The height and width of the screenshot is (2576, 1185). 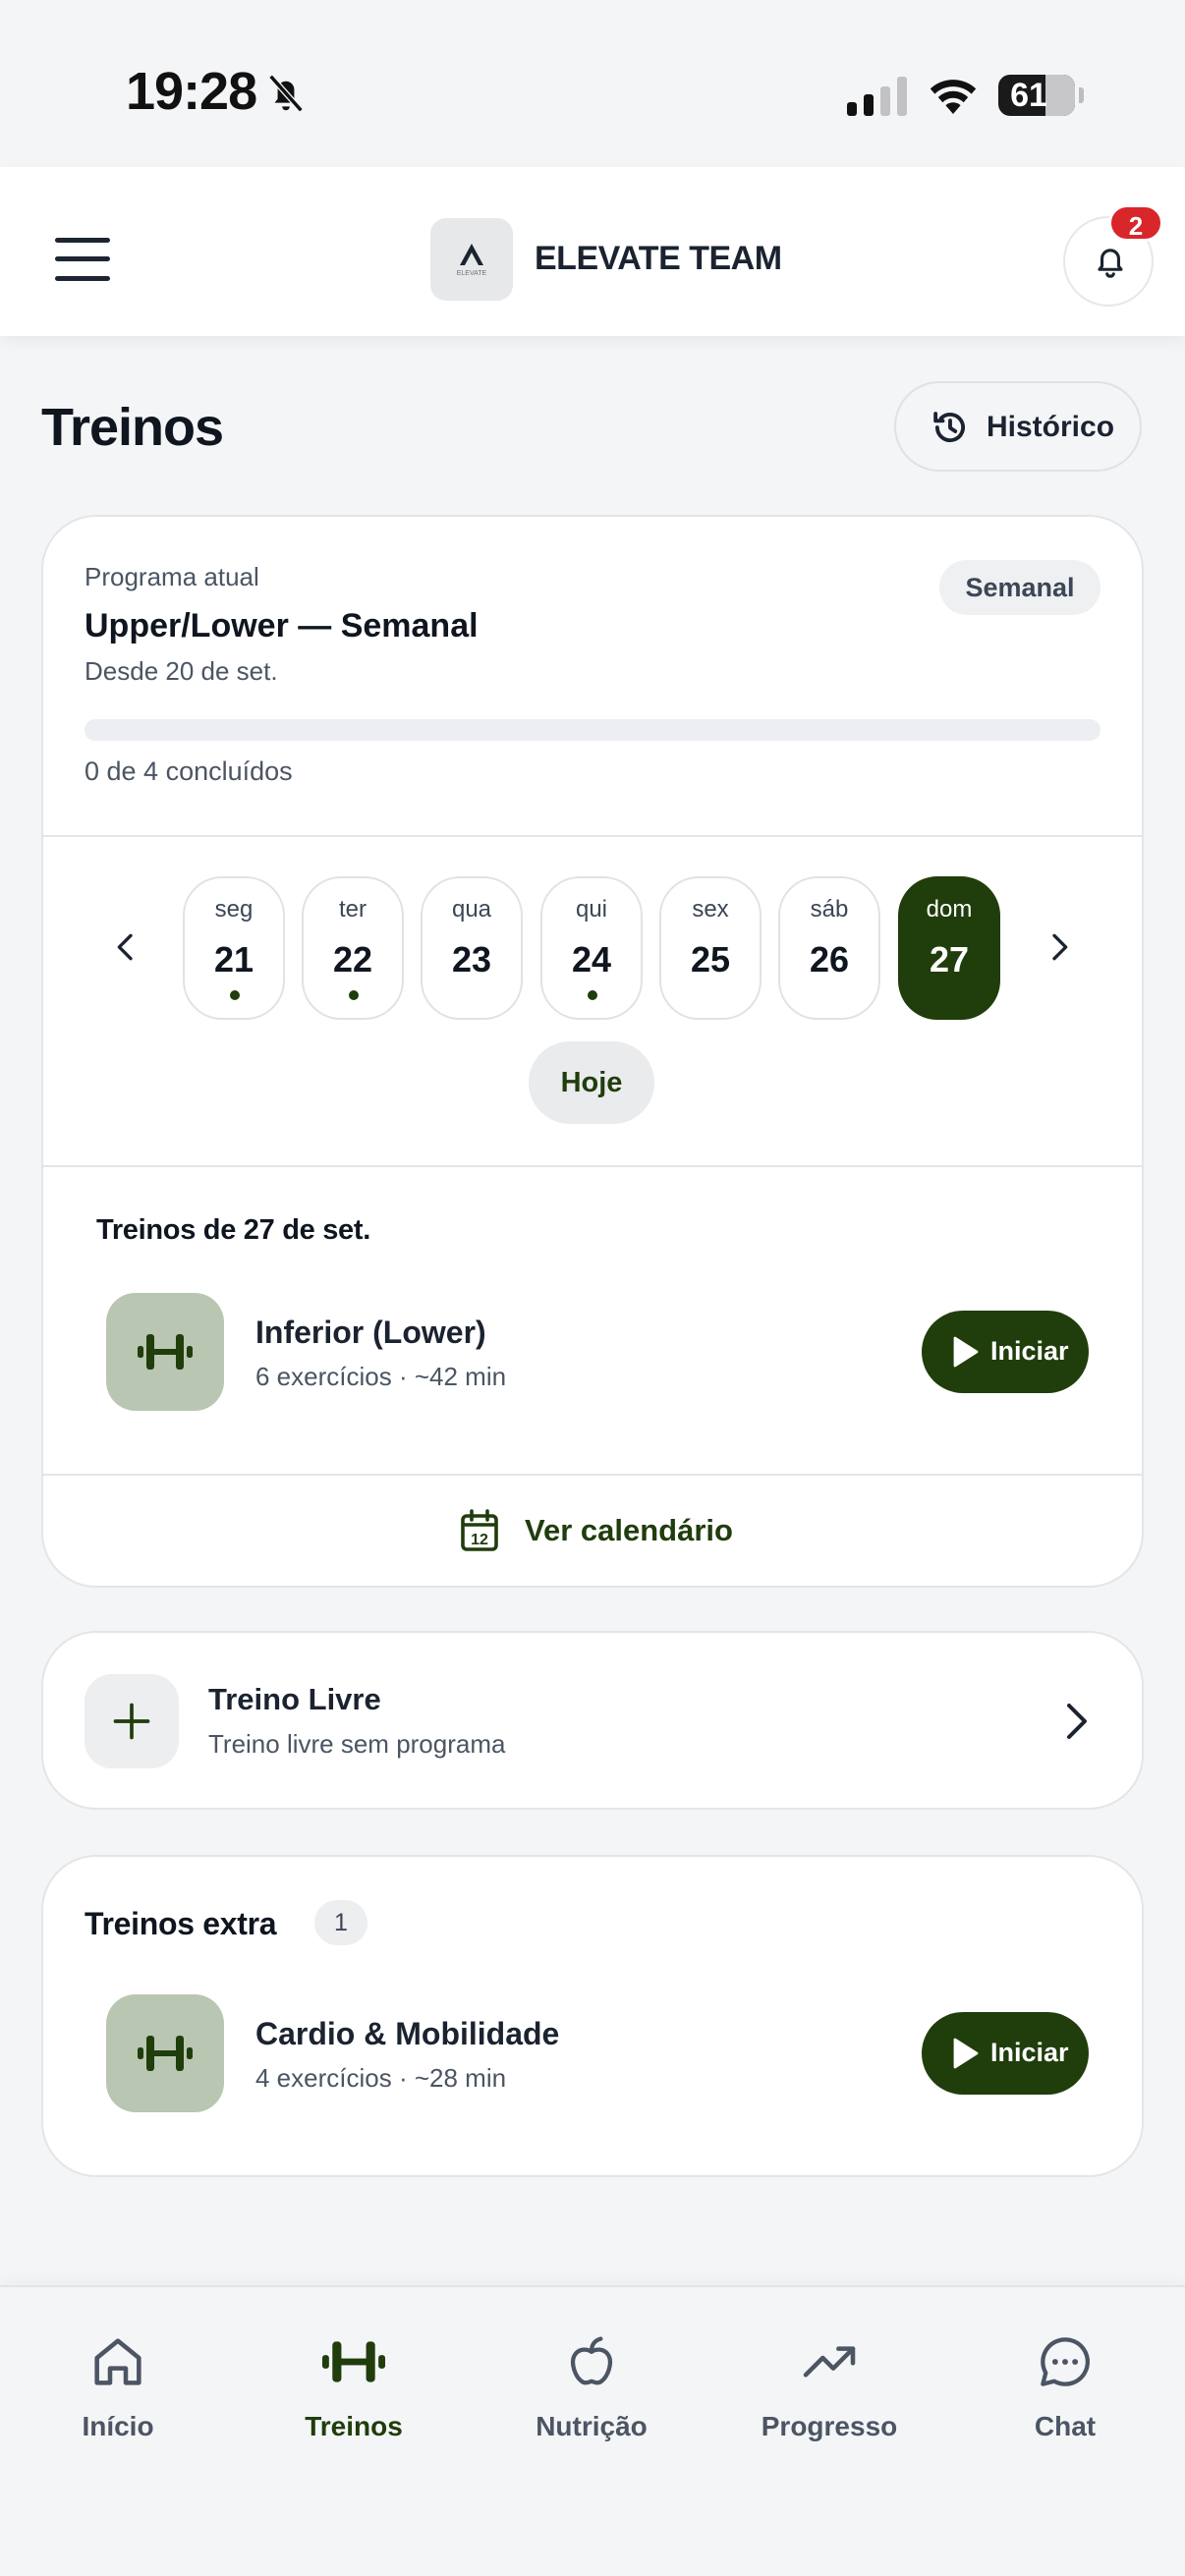 I want to click on history-label: Histórico, so click(x=1051, y=427).